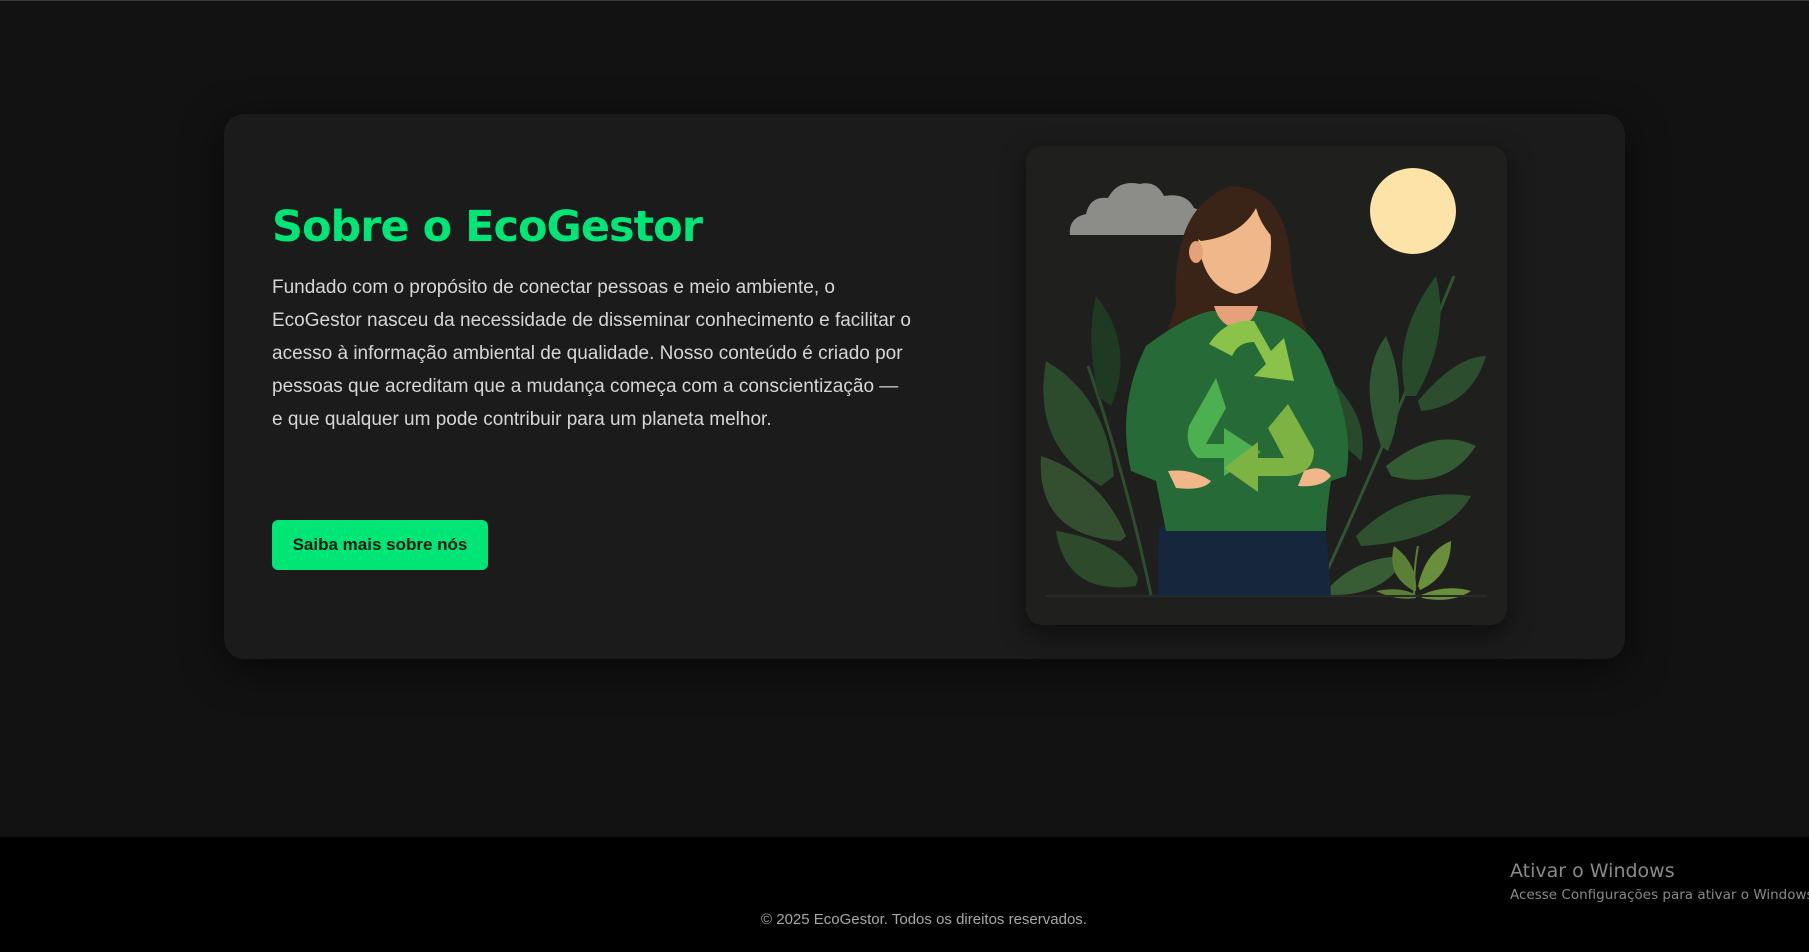 The height and width of the screenshot is (952, 1809). Describe the element at coordinates (1592, 871) in the screenshot. I see `windows-activation-title: Ativar o Windows` at that location.